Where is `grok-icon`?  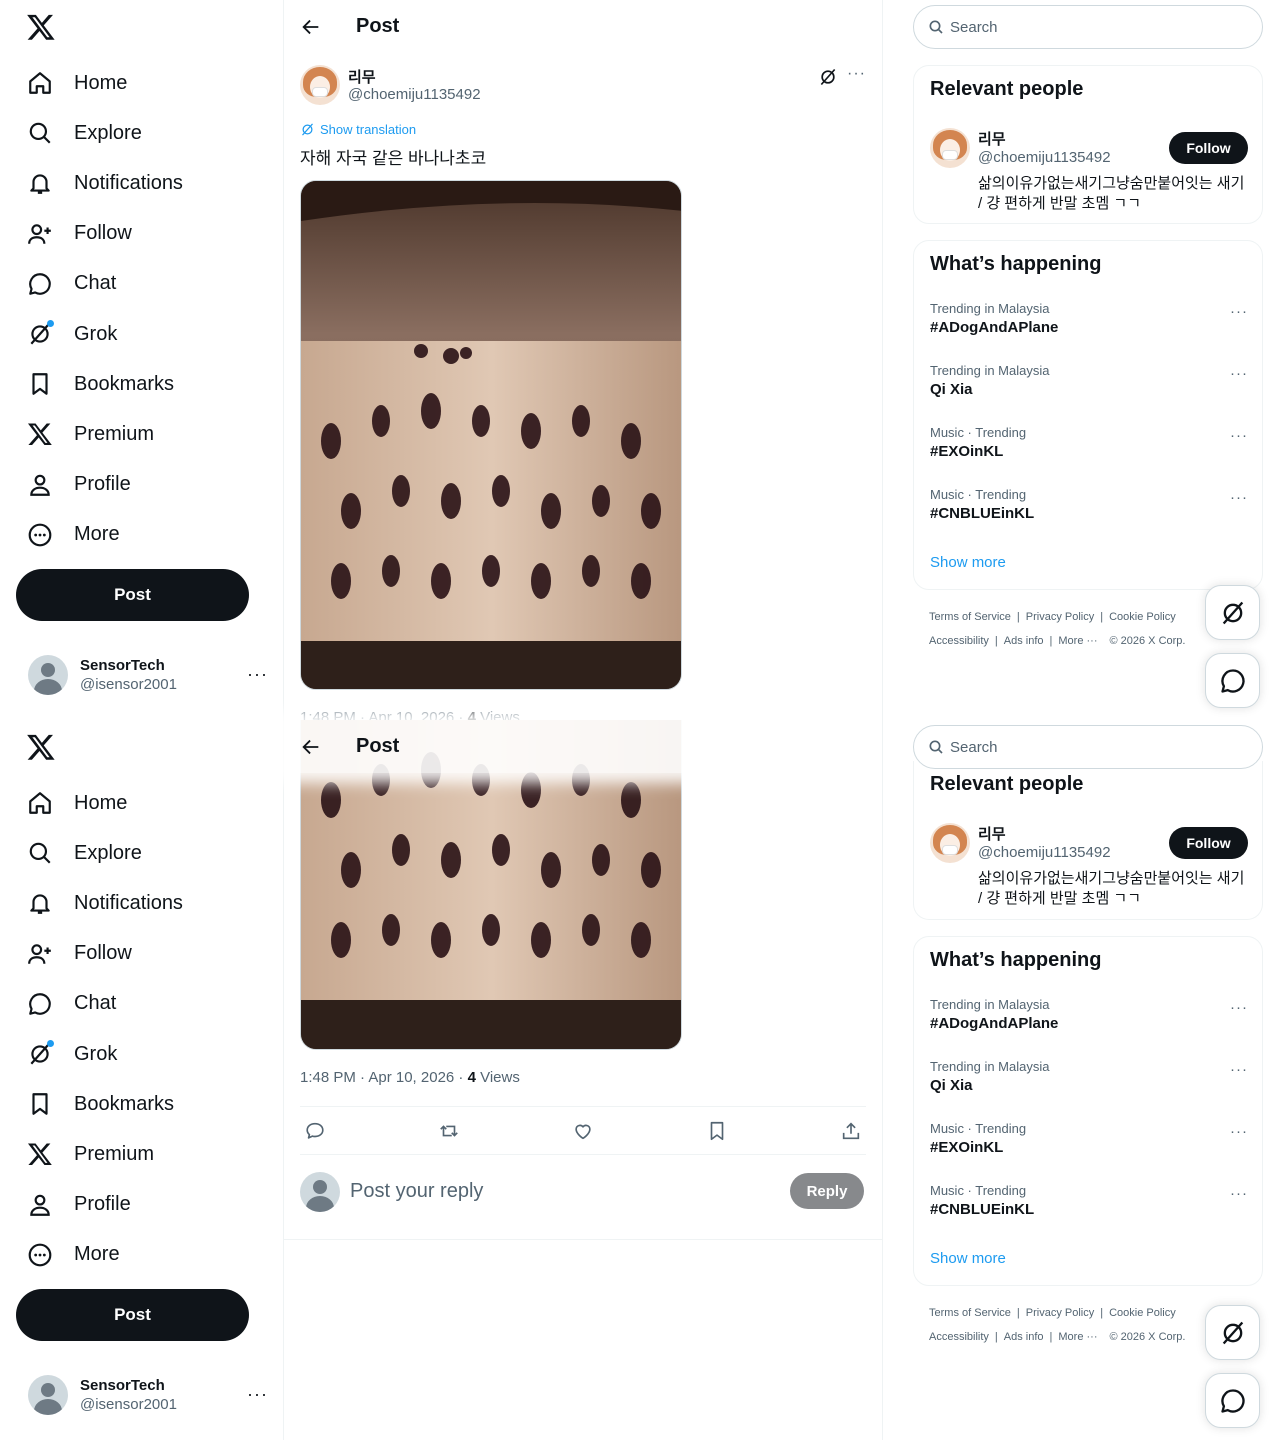
grok-icon is located at coordinates (828, 77).